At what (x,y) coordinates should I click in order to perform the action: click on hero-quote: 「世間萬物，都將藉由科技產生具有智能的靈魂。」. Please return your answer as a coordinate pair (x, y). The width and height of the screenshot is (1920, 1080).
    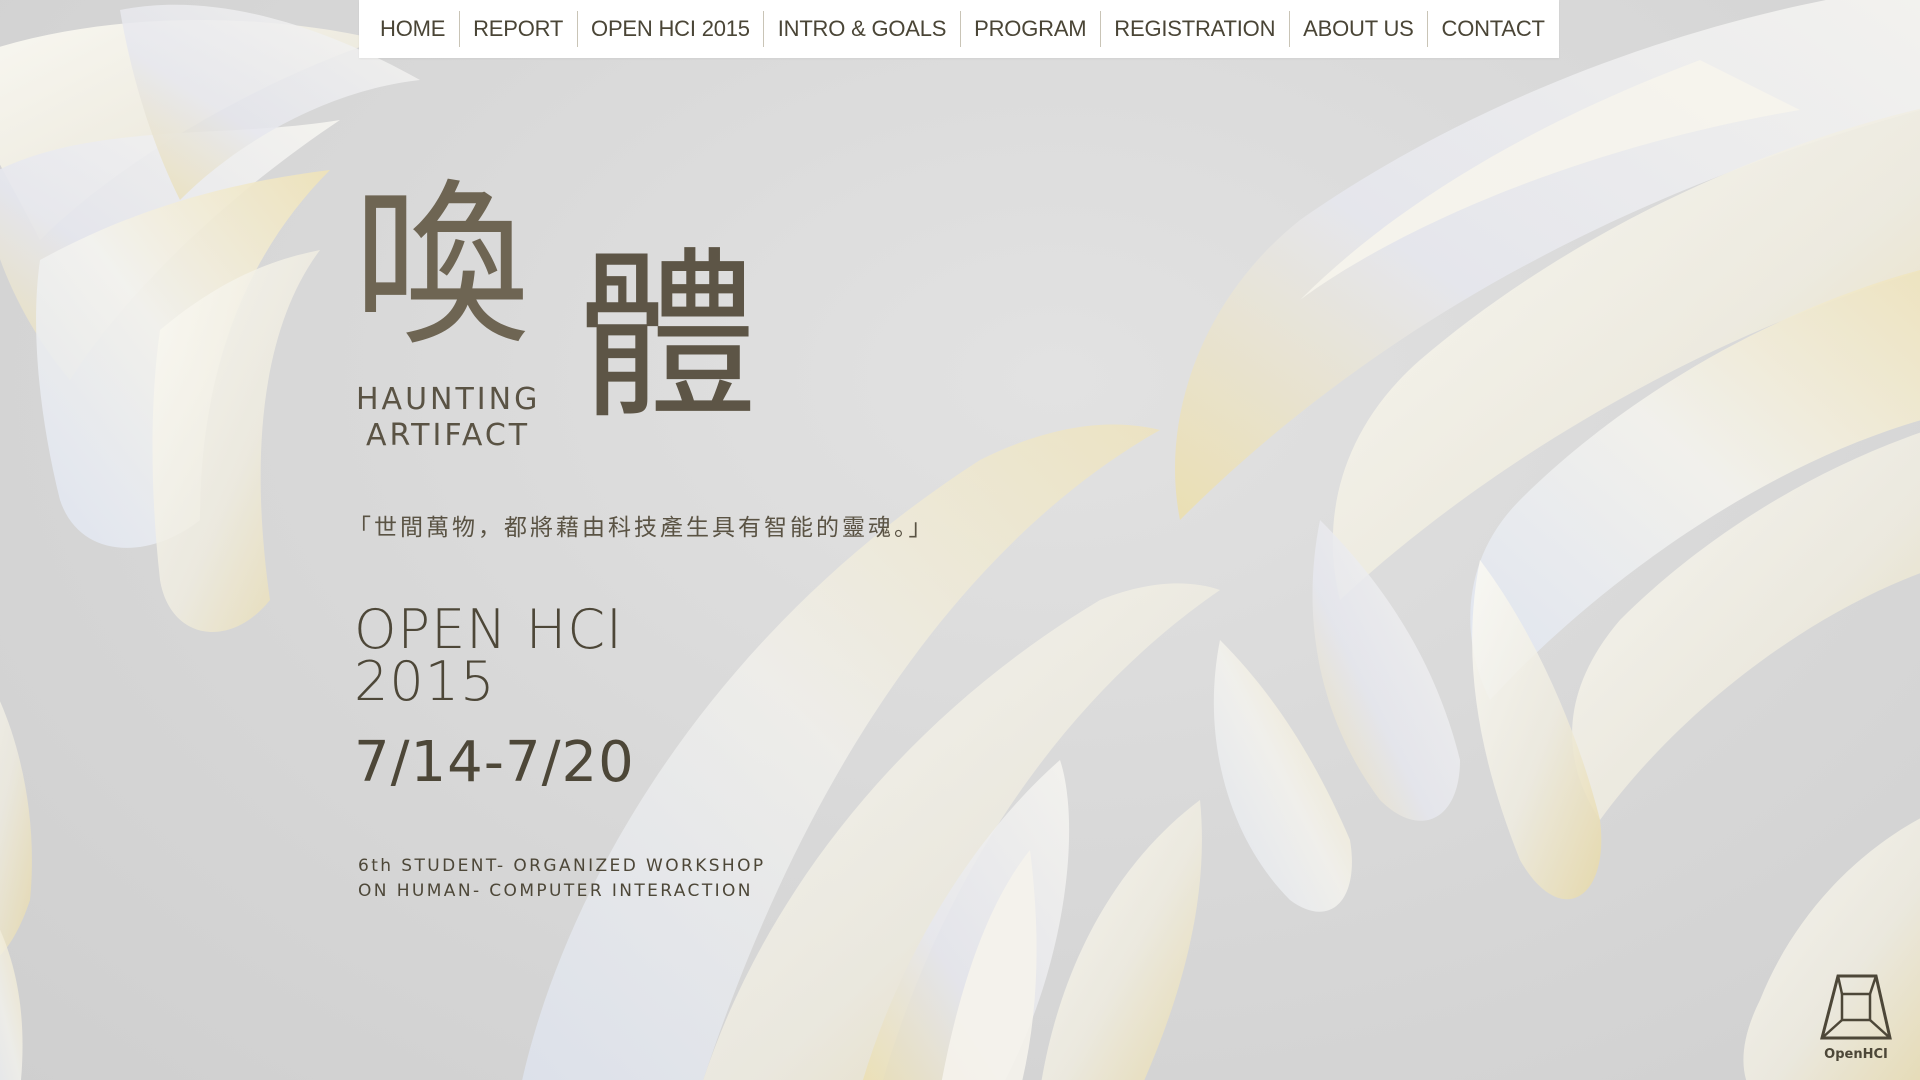
    Looking at the image, I should click on (641, 528).